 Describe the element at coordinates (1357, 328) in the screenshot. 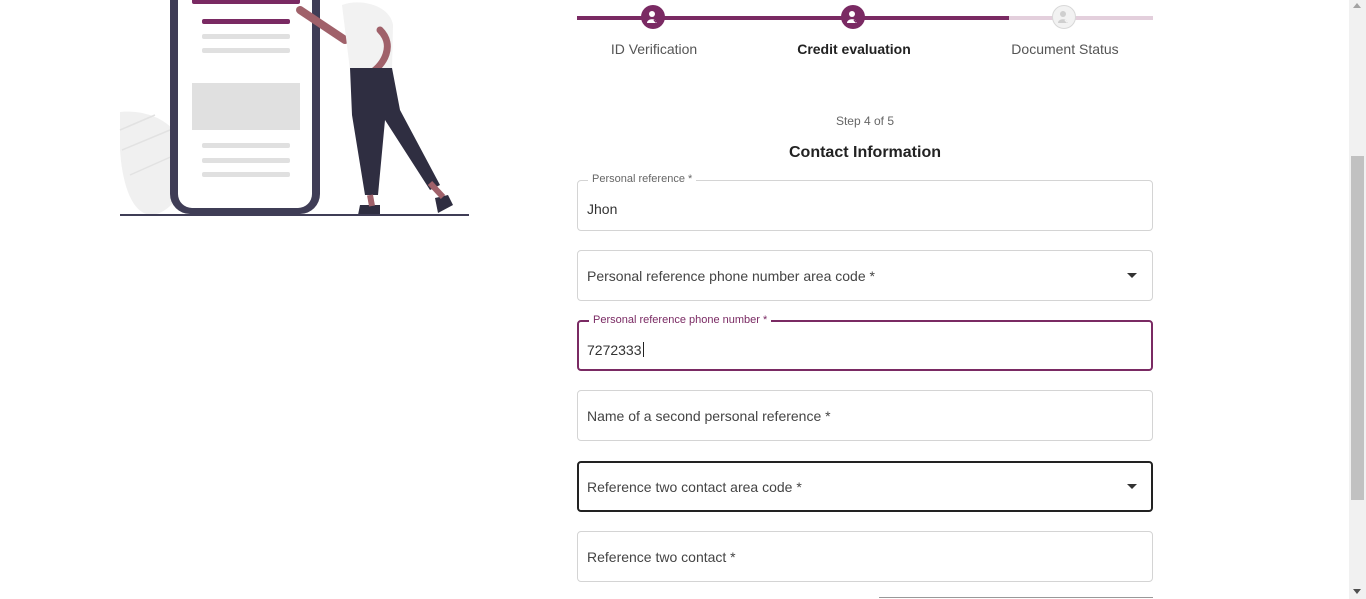

I see `scrollbar-thumb` at that location.